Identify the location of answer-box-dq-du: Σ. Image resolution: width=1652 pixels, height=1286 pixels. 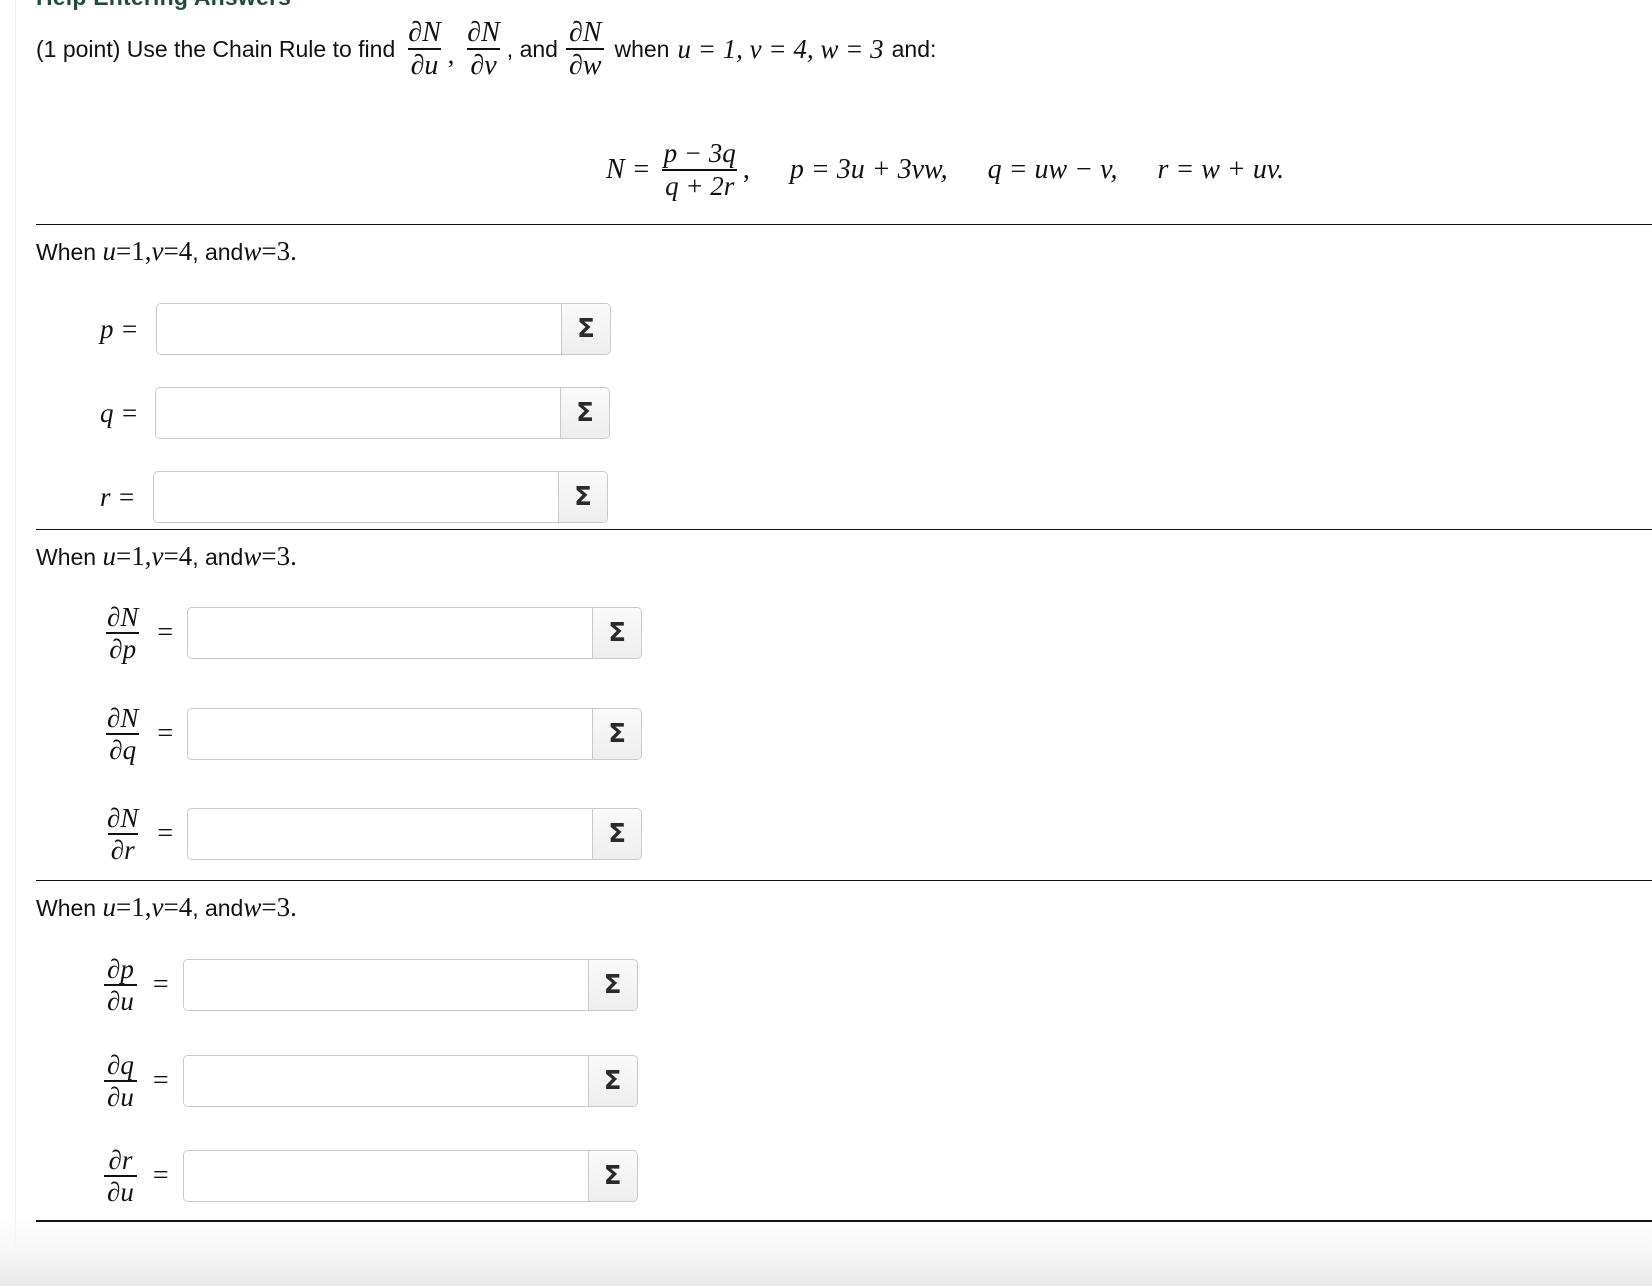
(410, 1081).